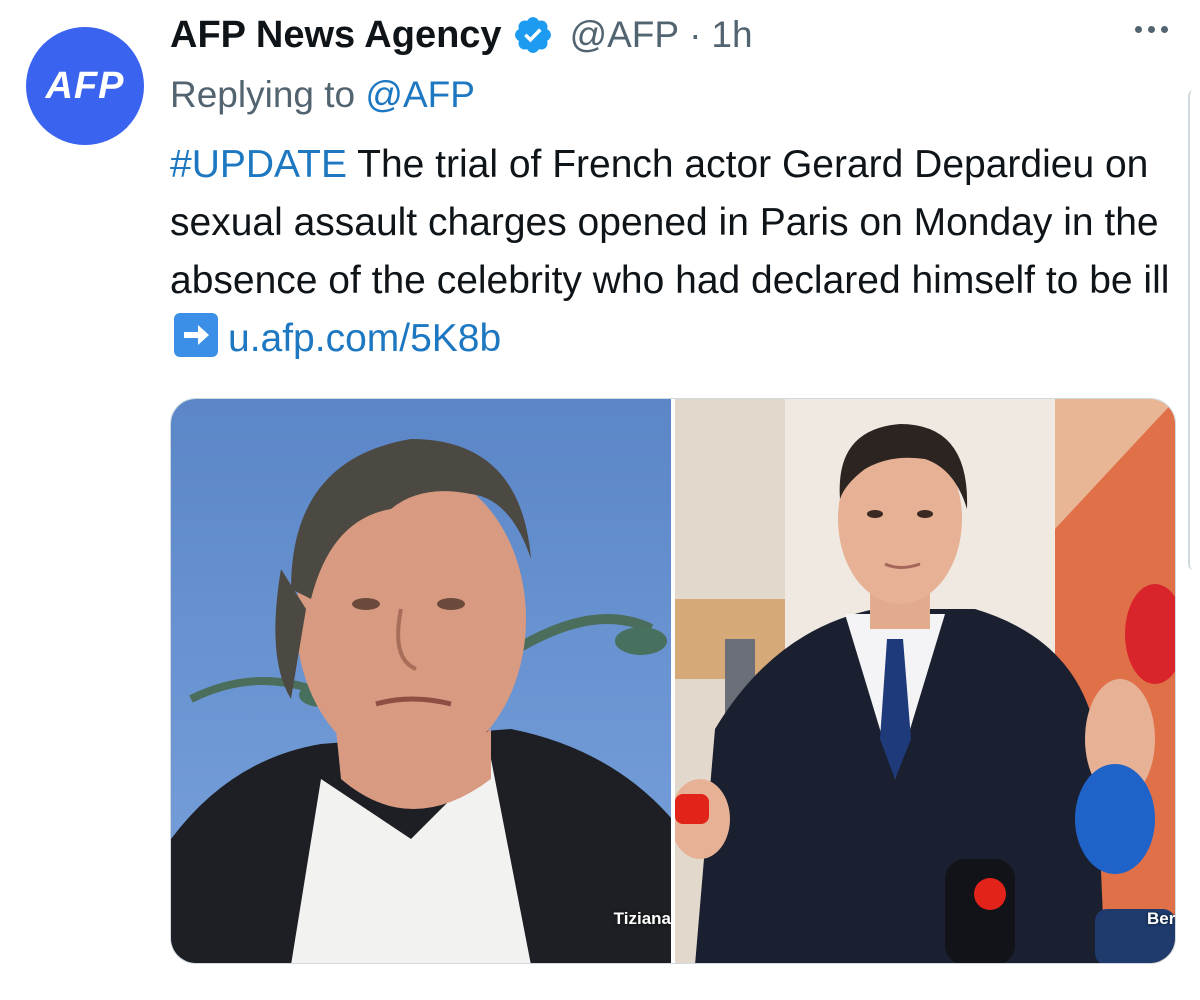  I want to click on hashtag-link: #UPDATE, so click(258, 164).